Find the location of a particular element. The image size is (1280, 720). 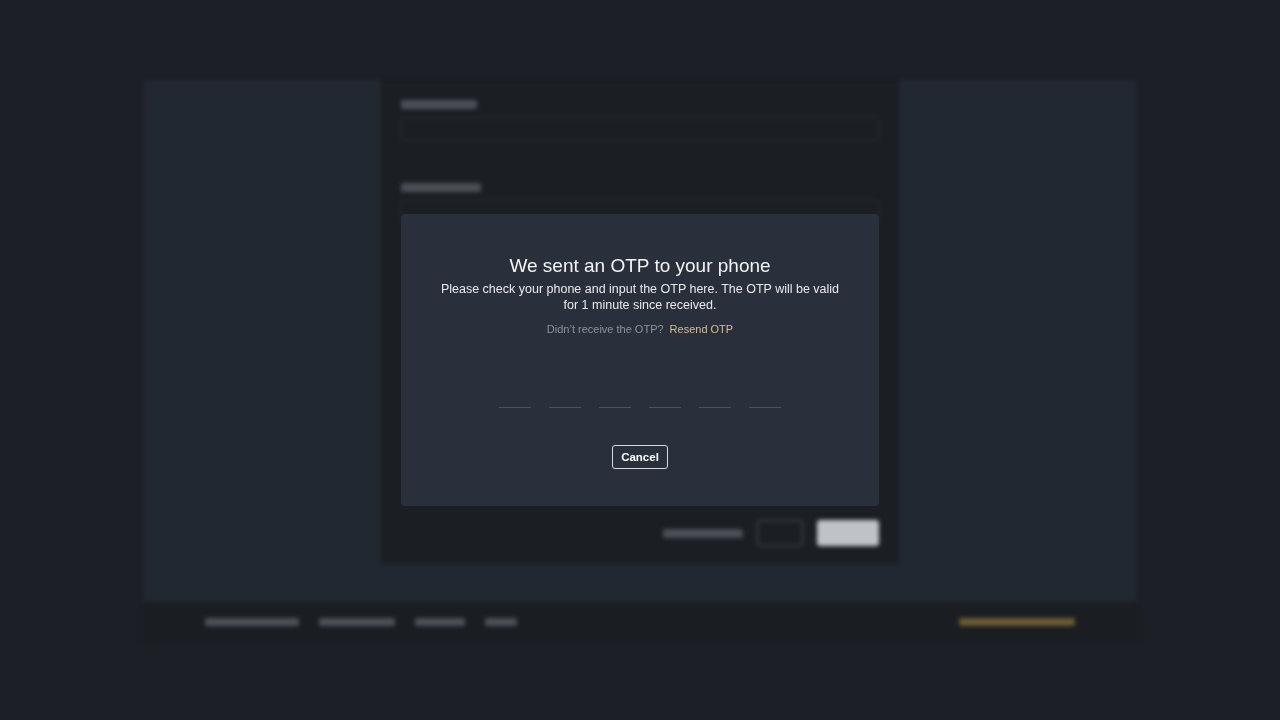

dialog-message: Please check your phone and input the OTP here. The OTP will be valid for 1 minute since received. is located at coordinates (640, 297).